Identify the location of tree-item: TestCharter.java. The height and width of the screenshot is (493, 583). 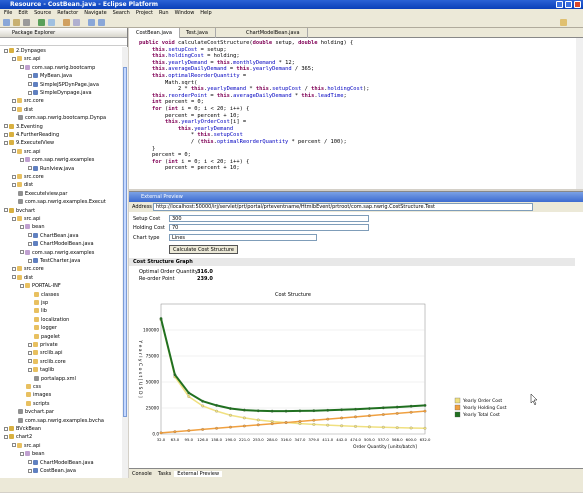
(54, 261).